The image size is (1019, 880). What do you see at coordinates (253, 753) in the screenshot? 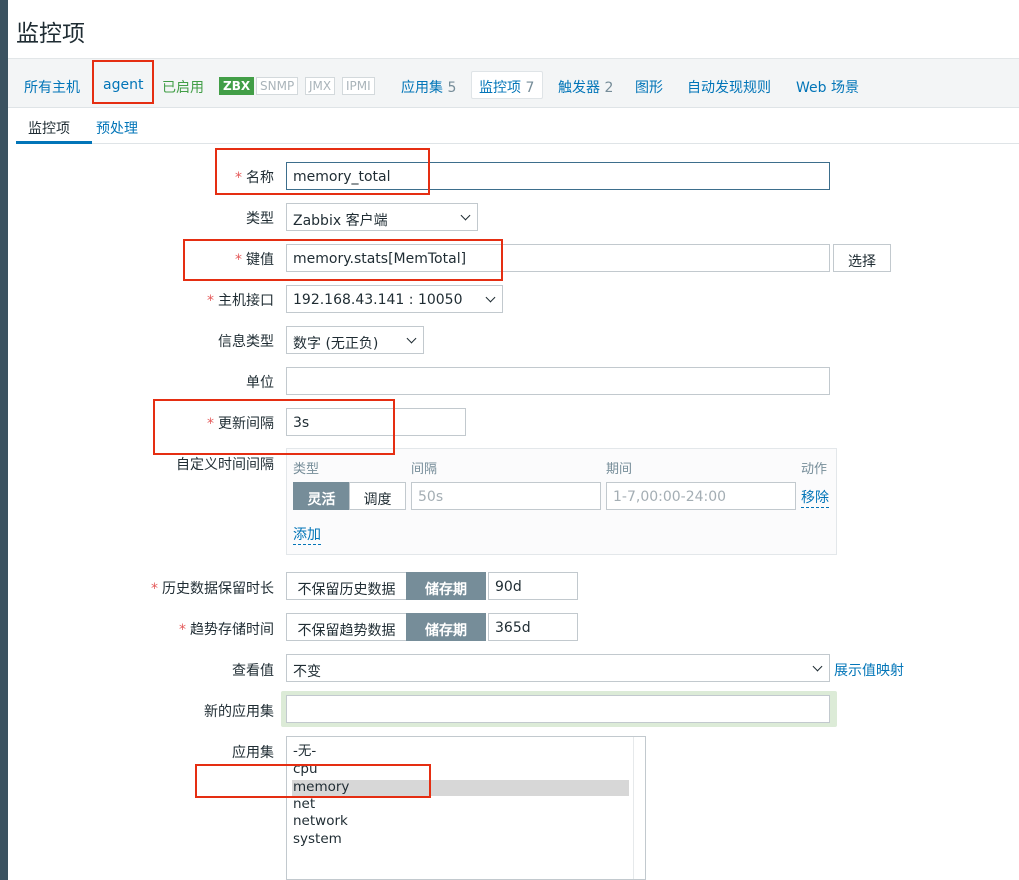
I see `apps-label: 应用集` at bounding box center [253, 753].